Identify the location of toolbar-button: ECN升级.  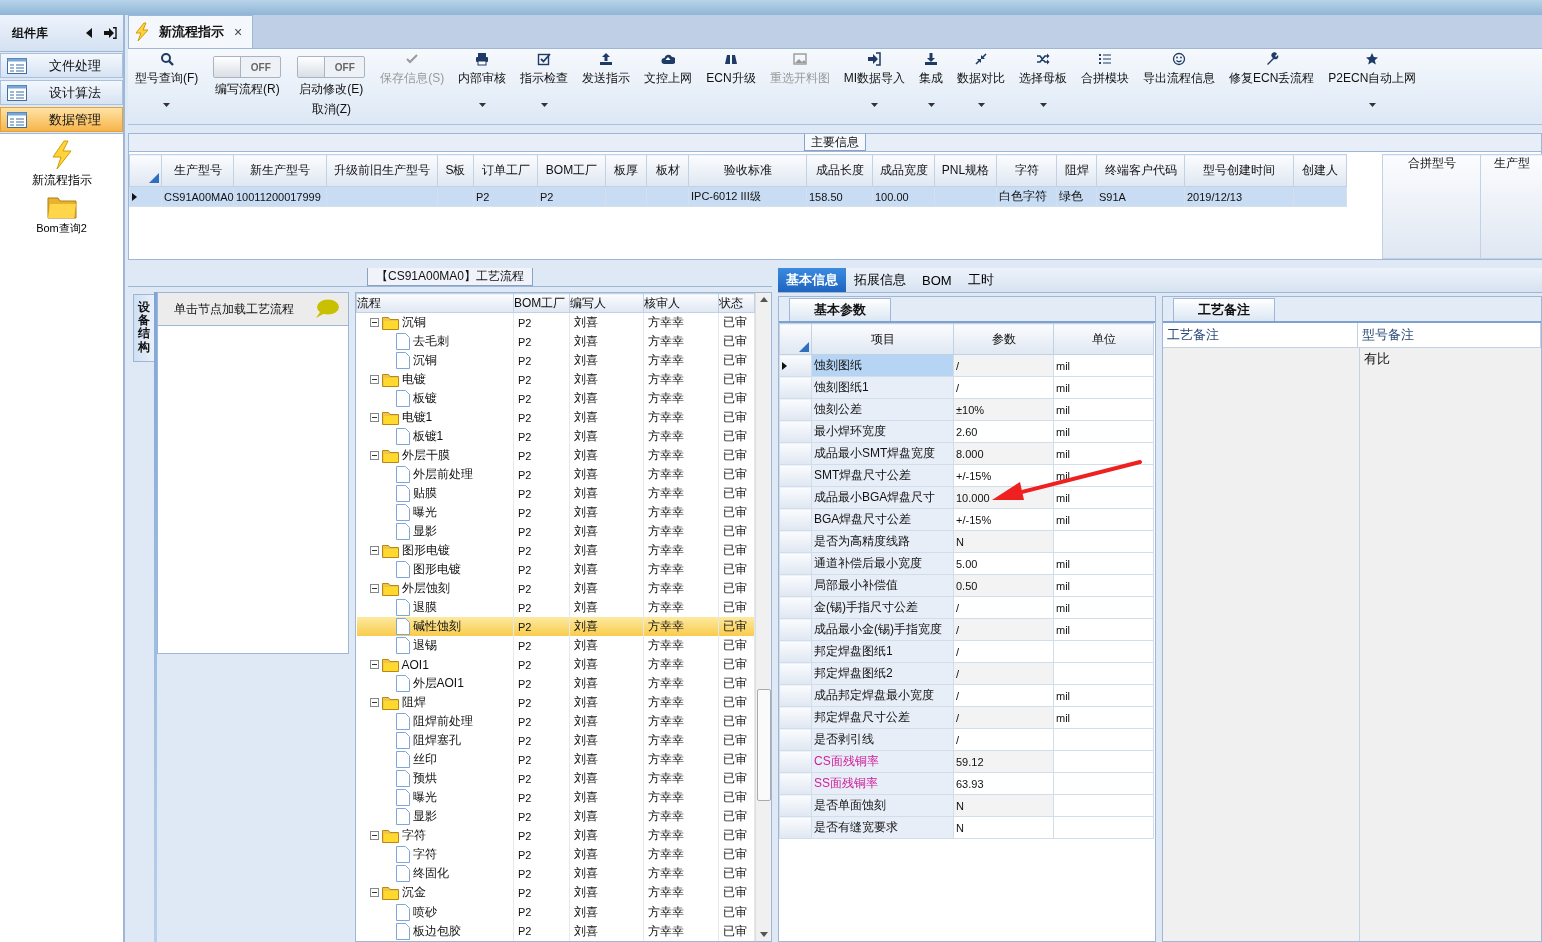
(731, 85).